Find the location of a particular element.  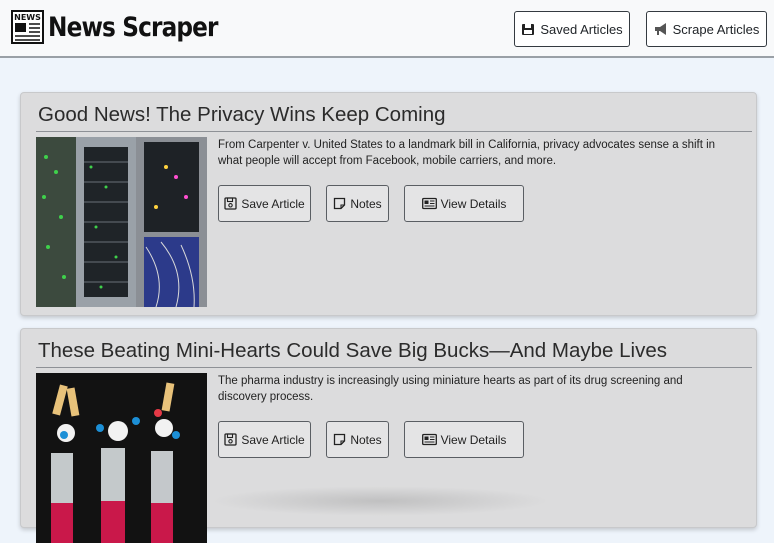

newspaper-logo-icon: NEWS is located at coordinates (27, 27).